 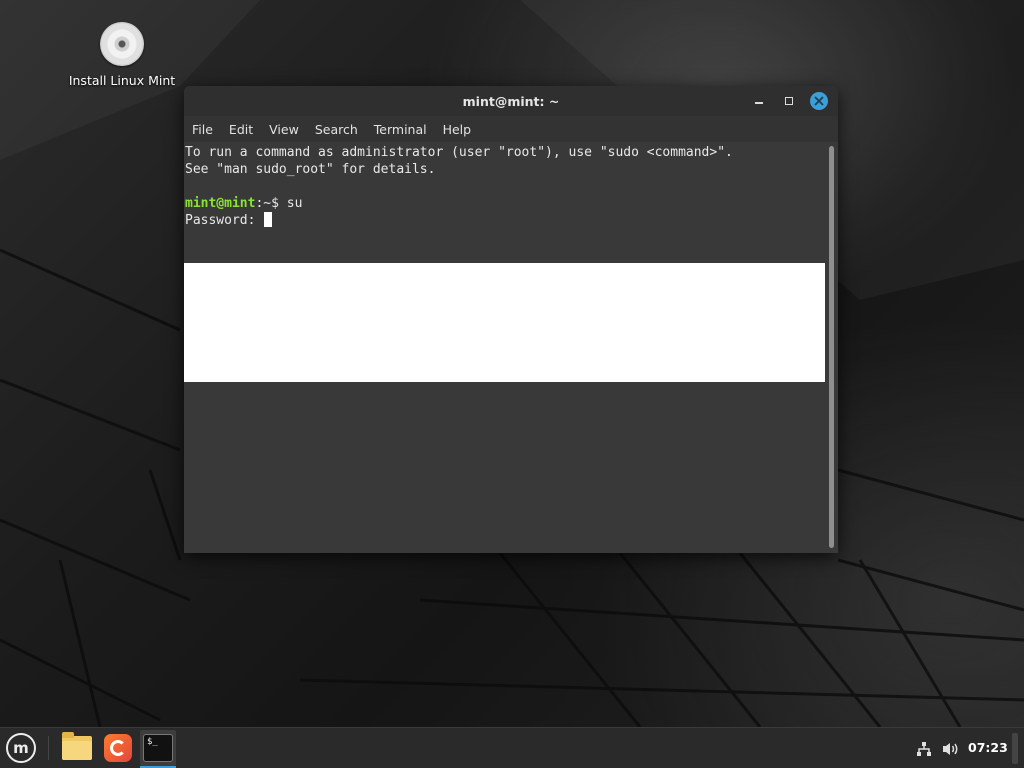 I want to click on menu-view: View, so click(x=284, y=129).